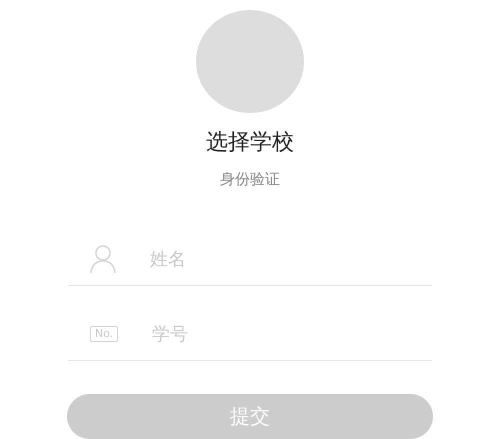 This screenshot has width=500, height=439. Describe the element at coordinates (250, 179) in the screenshot. I see `page-subtitle: 身份验证` at that location.